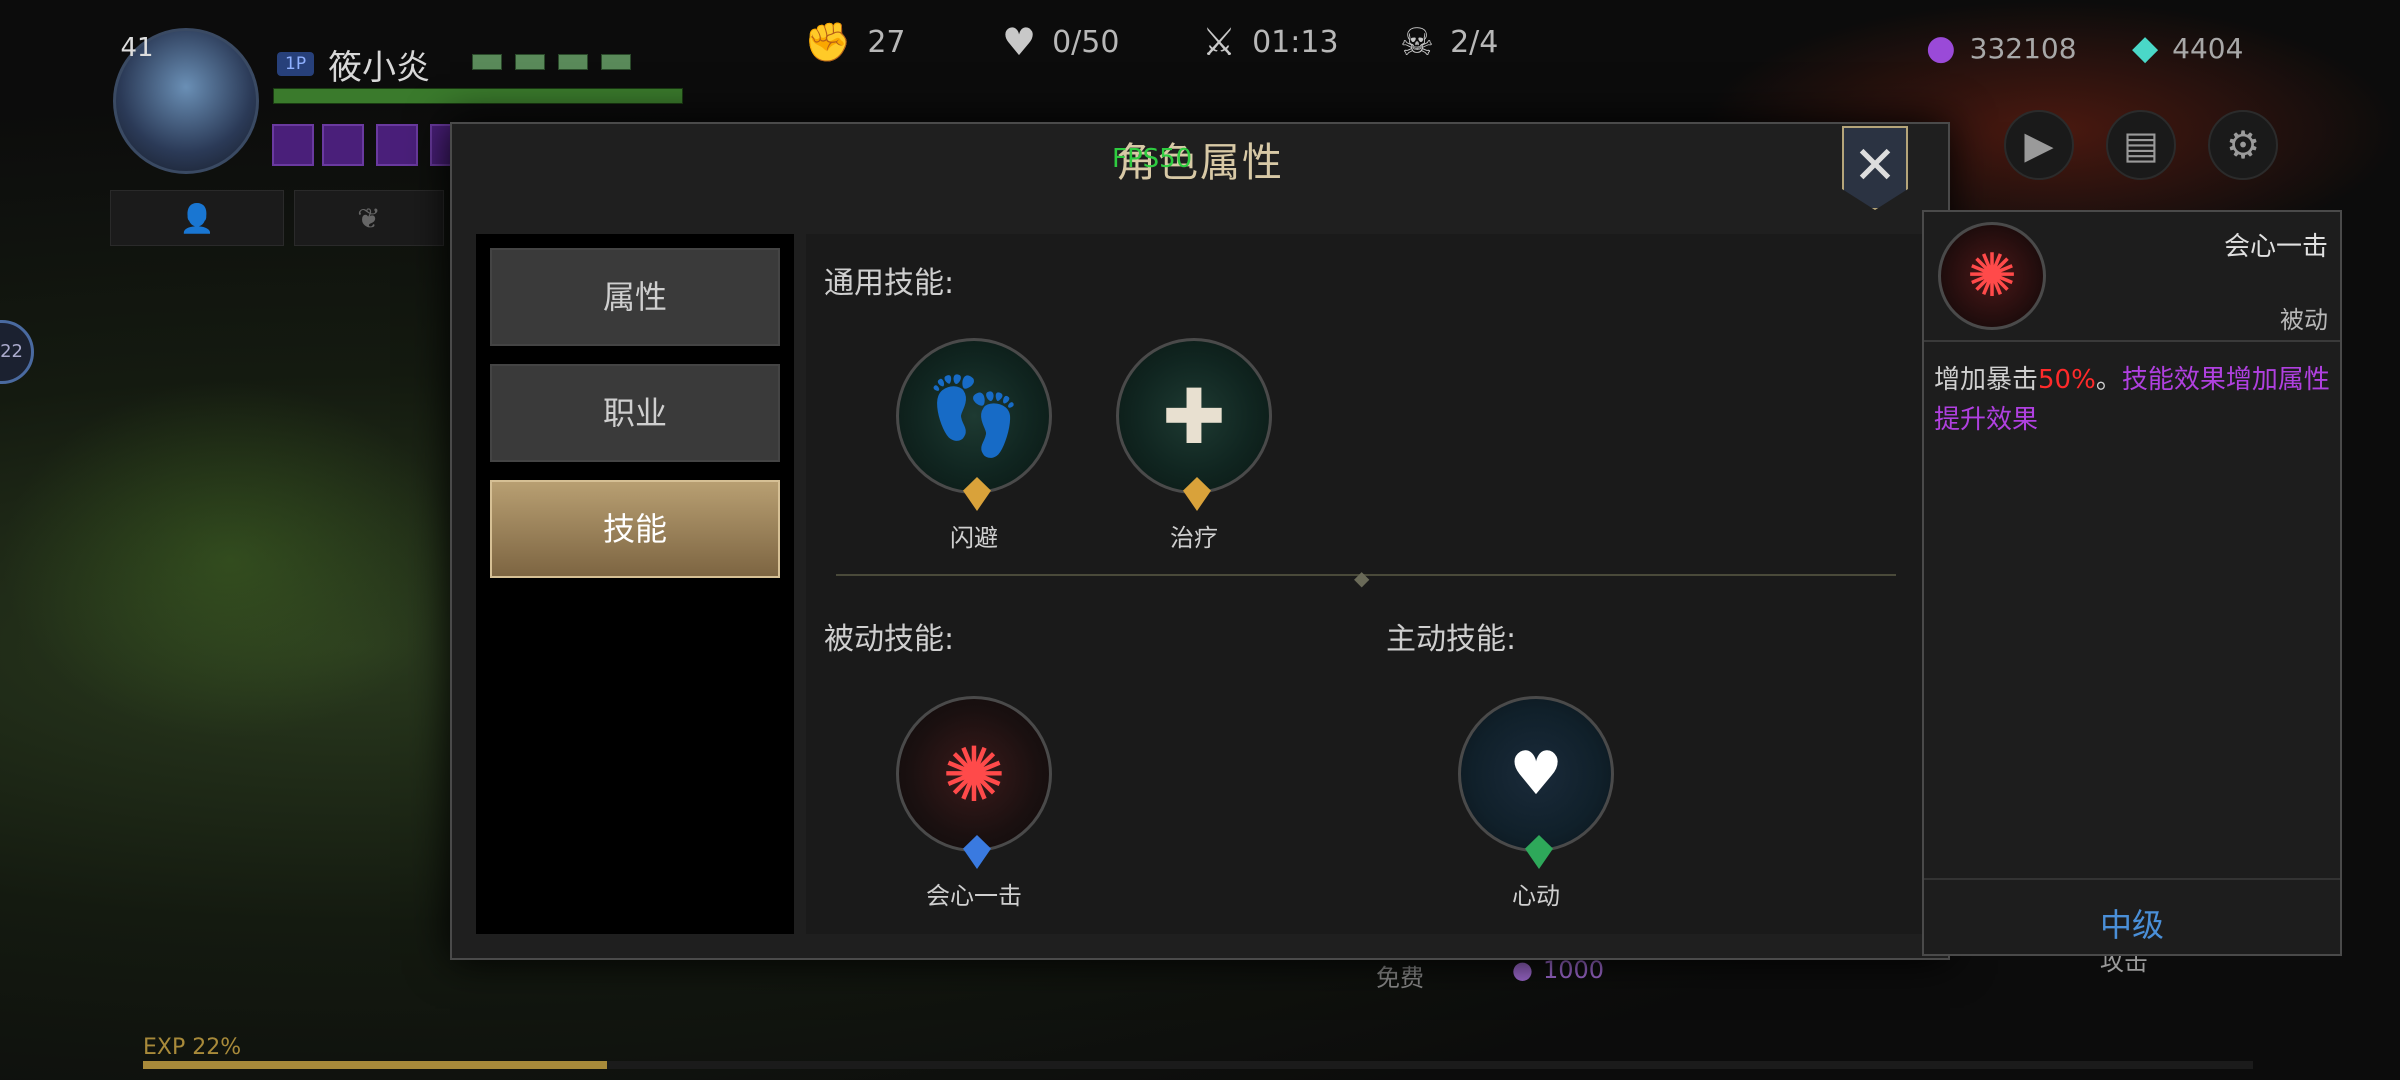 This screenshot has height=1080, width=2400. Describe the element at coordinates (2023, 48) in the screenshot. I see `purple-gem-value: 332108` at that location.